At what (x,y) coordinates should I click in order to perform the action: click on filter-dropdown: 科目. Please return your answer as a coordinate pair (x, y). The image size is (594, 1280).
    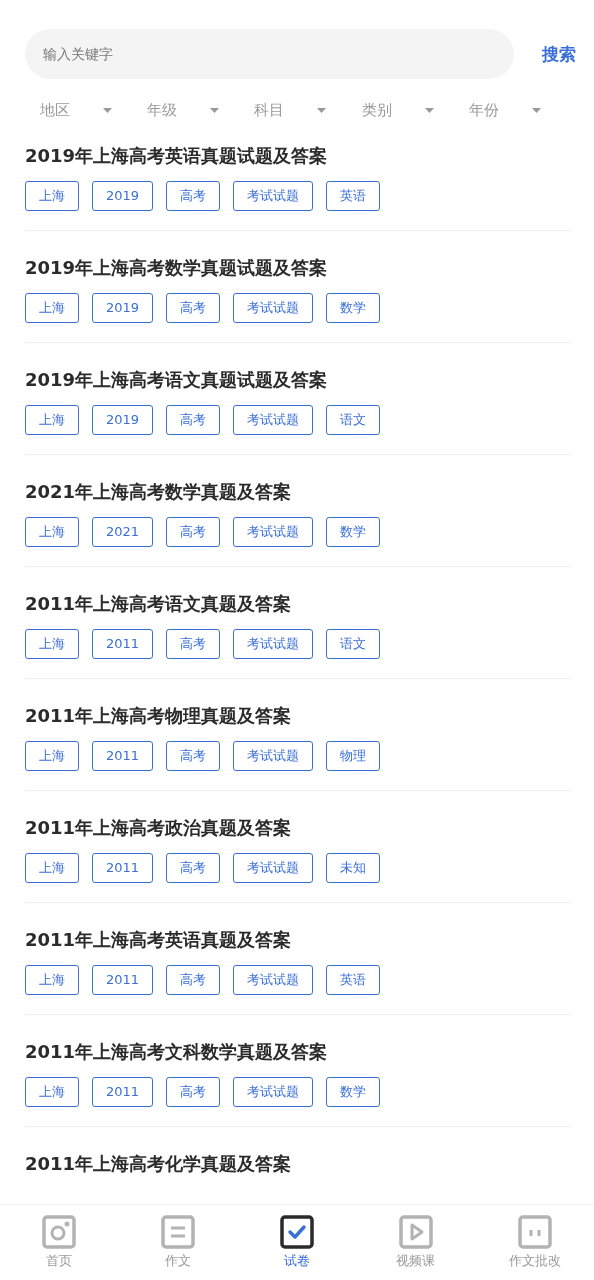
    Looking at the image, I should click on (308, 110).